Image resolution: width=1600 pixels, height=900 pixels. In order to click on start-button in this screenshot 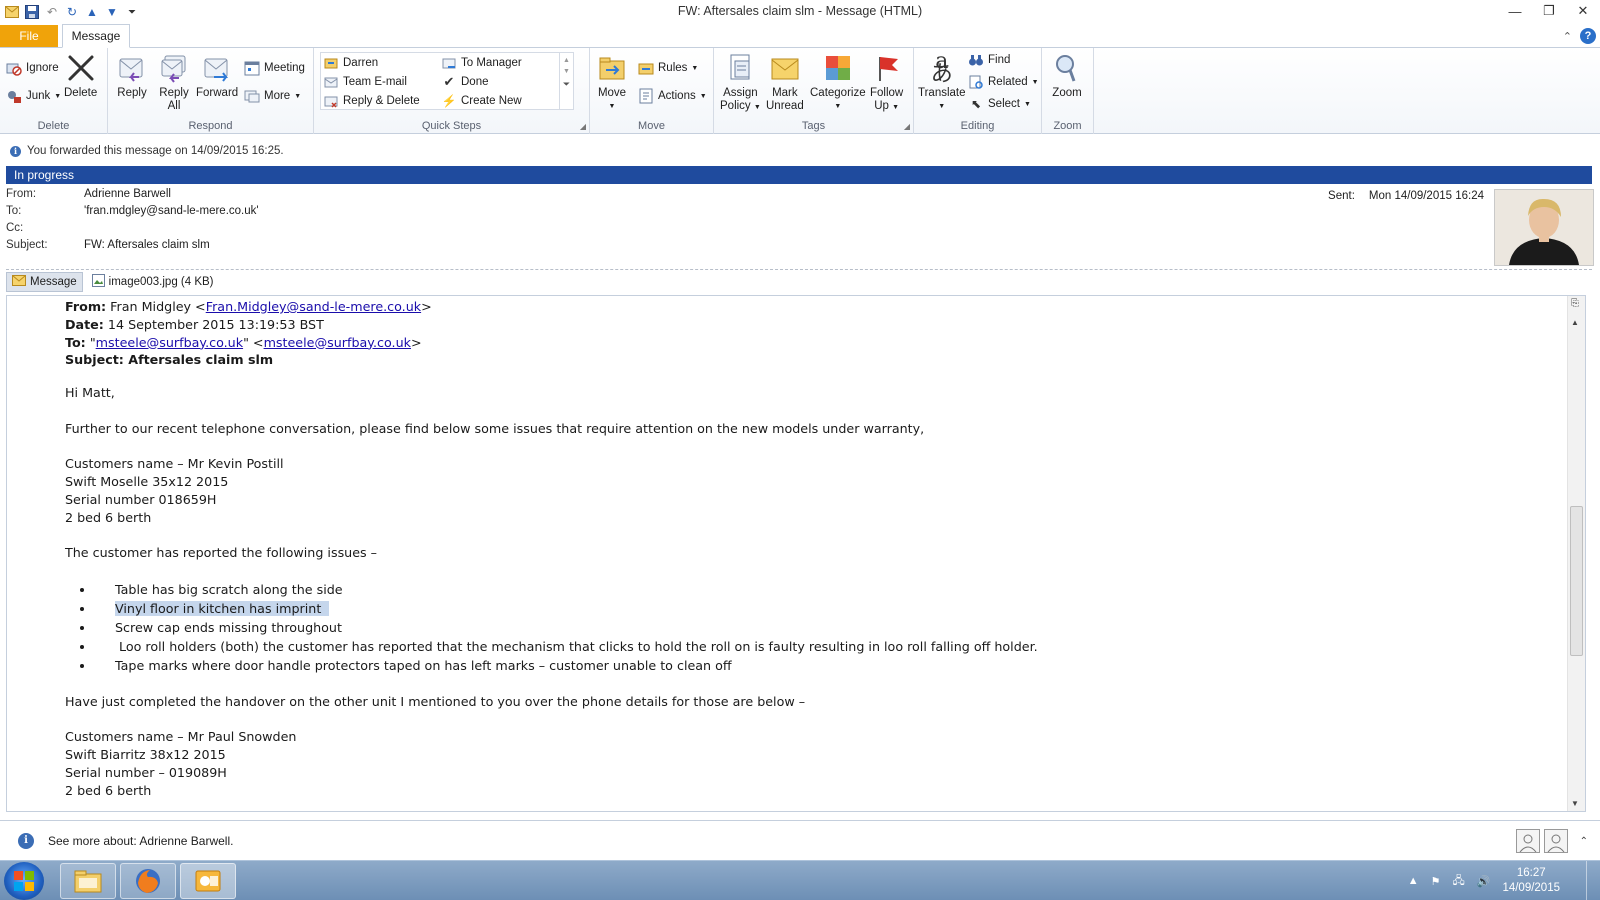, I will do `click(24, 881)`.